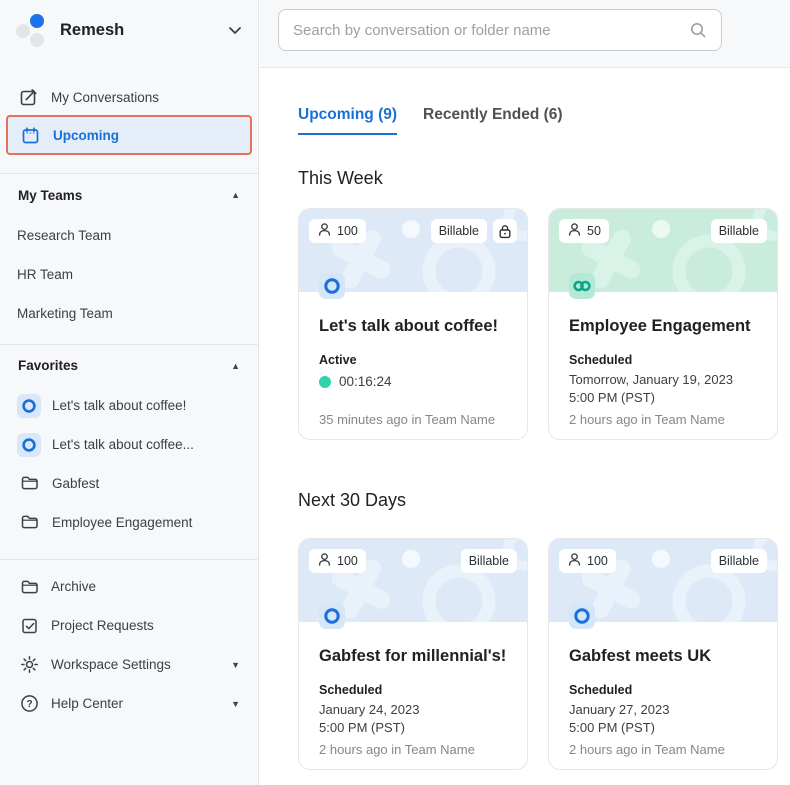  Describe the element at coordinates (413, 352) in the screenshot. I see `card-body: Let's talk about coffee! Active 00:16:24` at that location.